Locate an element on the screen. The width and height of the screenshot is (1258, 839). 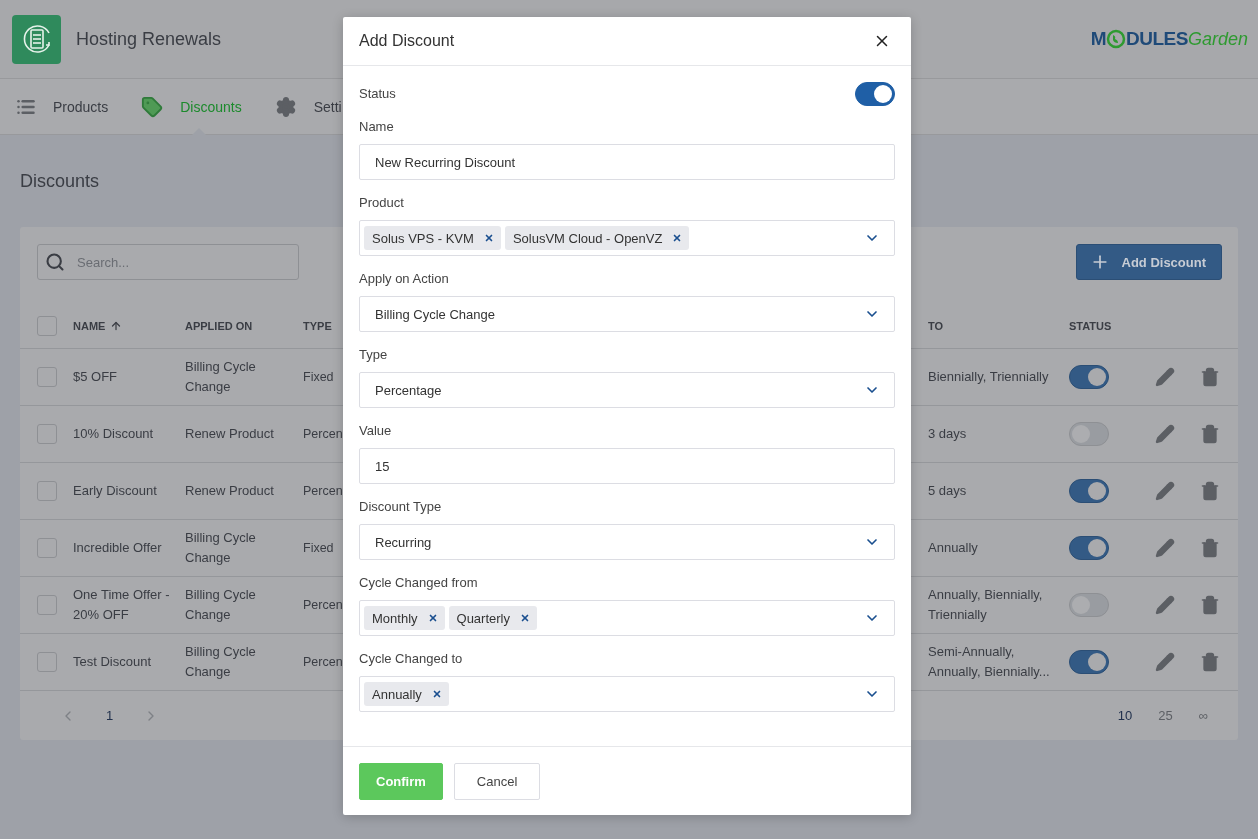
company-logo: M DULESGarden is located at coordinates (1169, 39).